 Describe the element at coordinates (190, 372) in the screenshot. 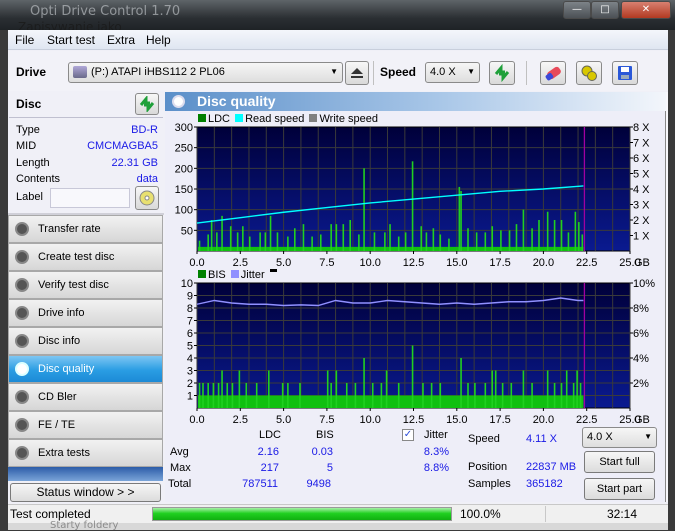

I see `y-tick-label: 3` at that location.